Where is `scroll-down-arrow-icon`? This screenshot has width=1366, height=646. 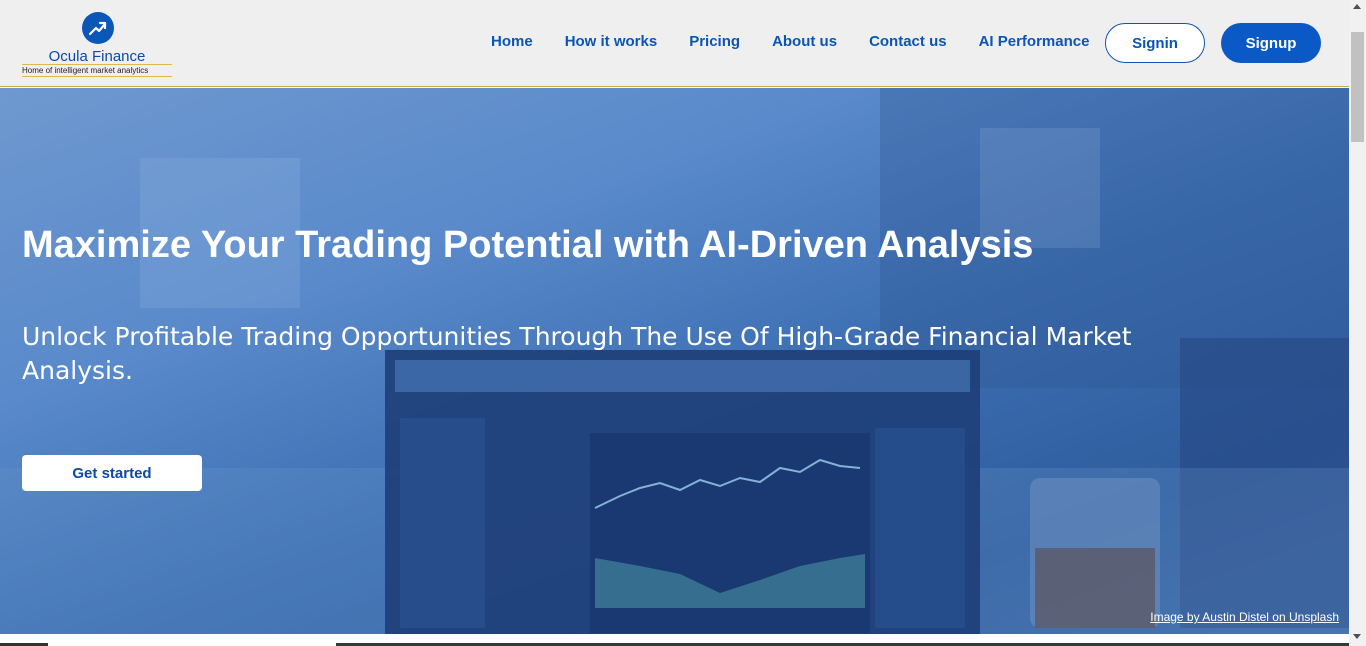 scroll-down-arrow-icon is located at coordinates (1357, 636).